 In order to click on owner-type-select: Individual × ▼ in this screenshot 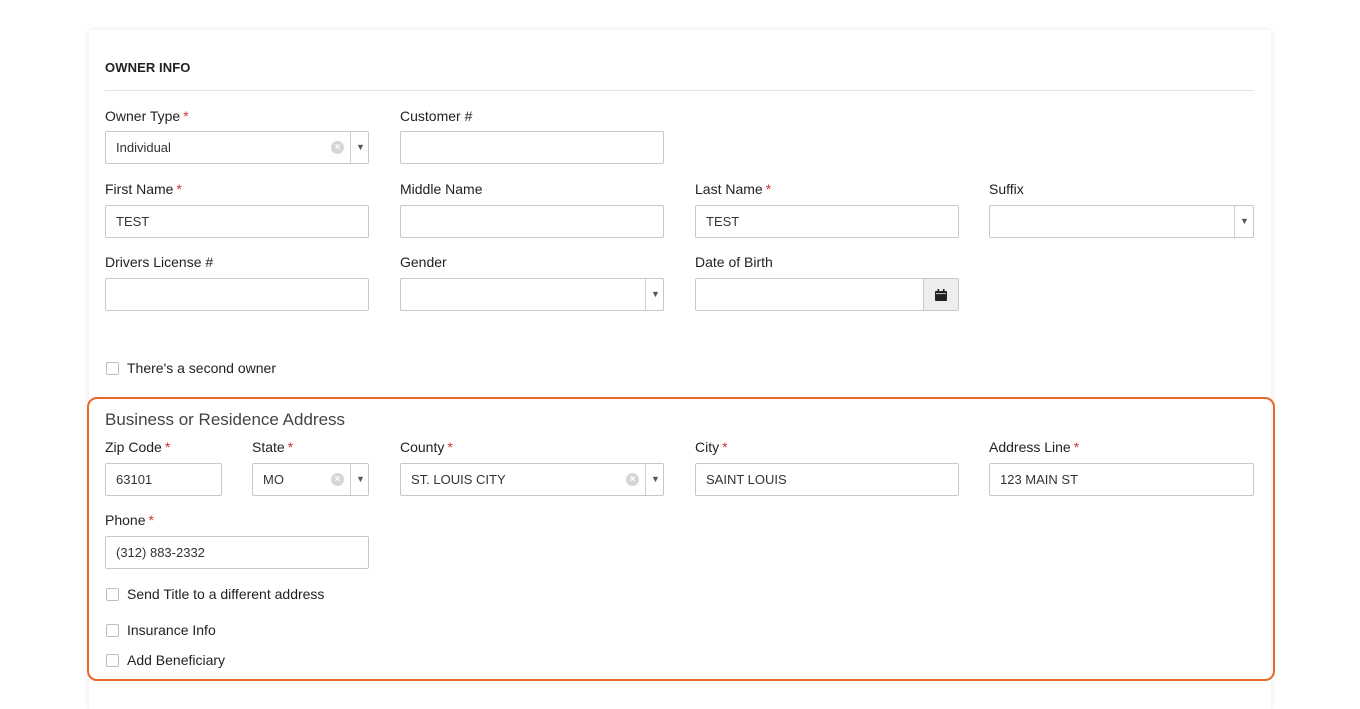, I will do `click(237, 147)`.